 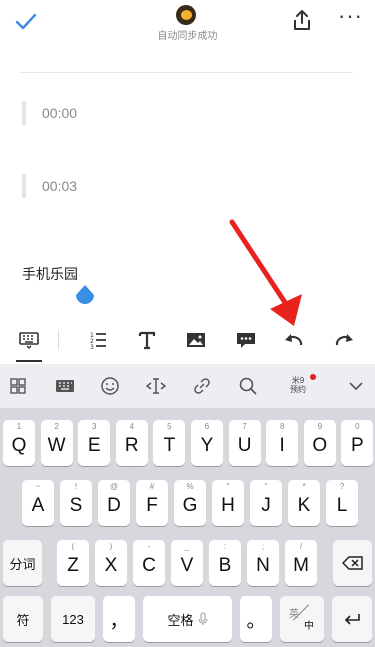 I want to click on backspace-key, so click(x=352, y=563).